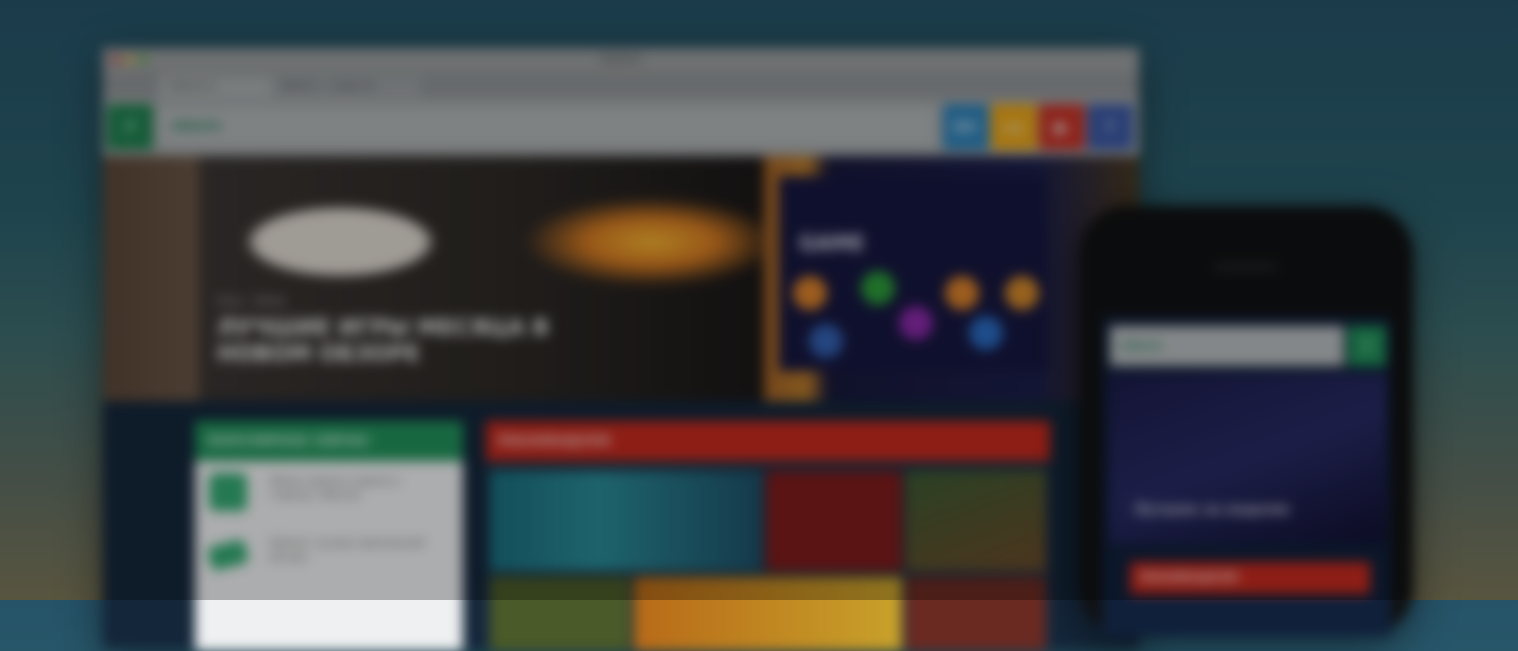 This screenshot has width=1518, height=651. What do you see at coordinates (1141, 345) in the screenshot?
I see `mobile-search-brand: siberio` at bounding box center [1141, 345].